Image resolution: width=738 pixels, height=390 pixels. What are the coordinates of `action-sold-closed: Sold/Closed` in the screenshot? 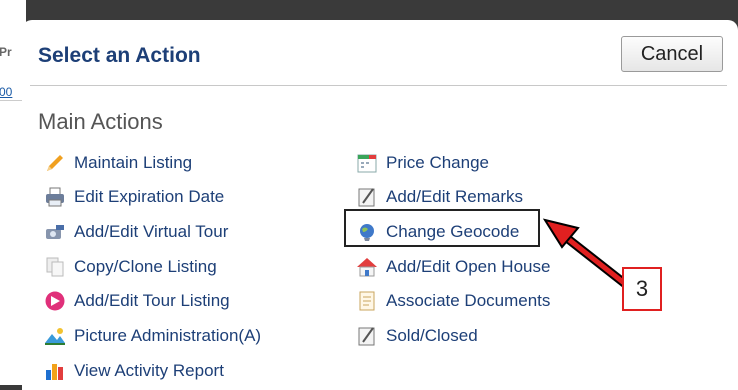 It's located at (417, 336).